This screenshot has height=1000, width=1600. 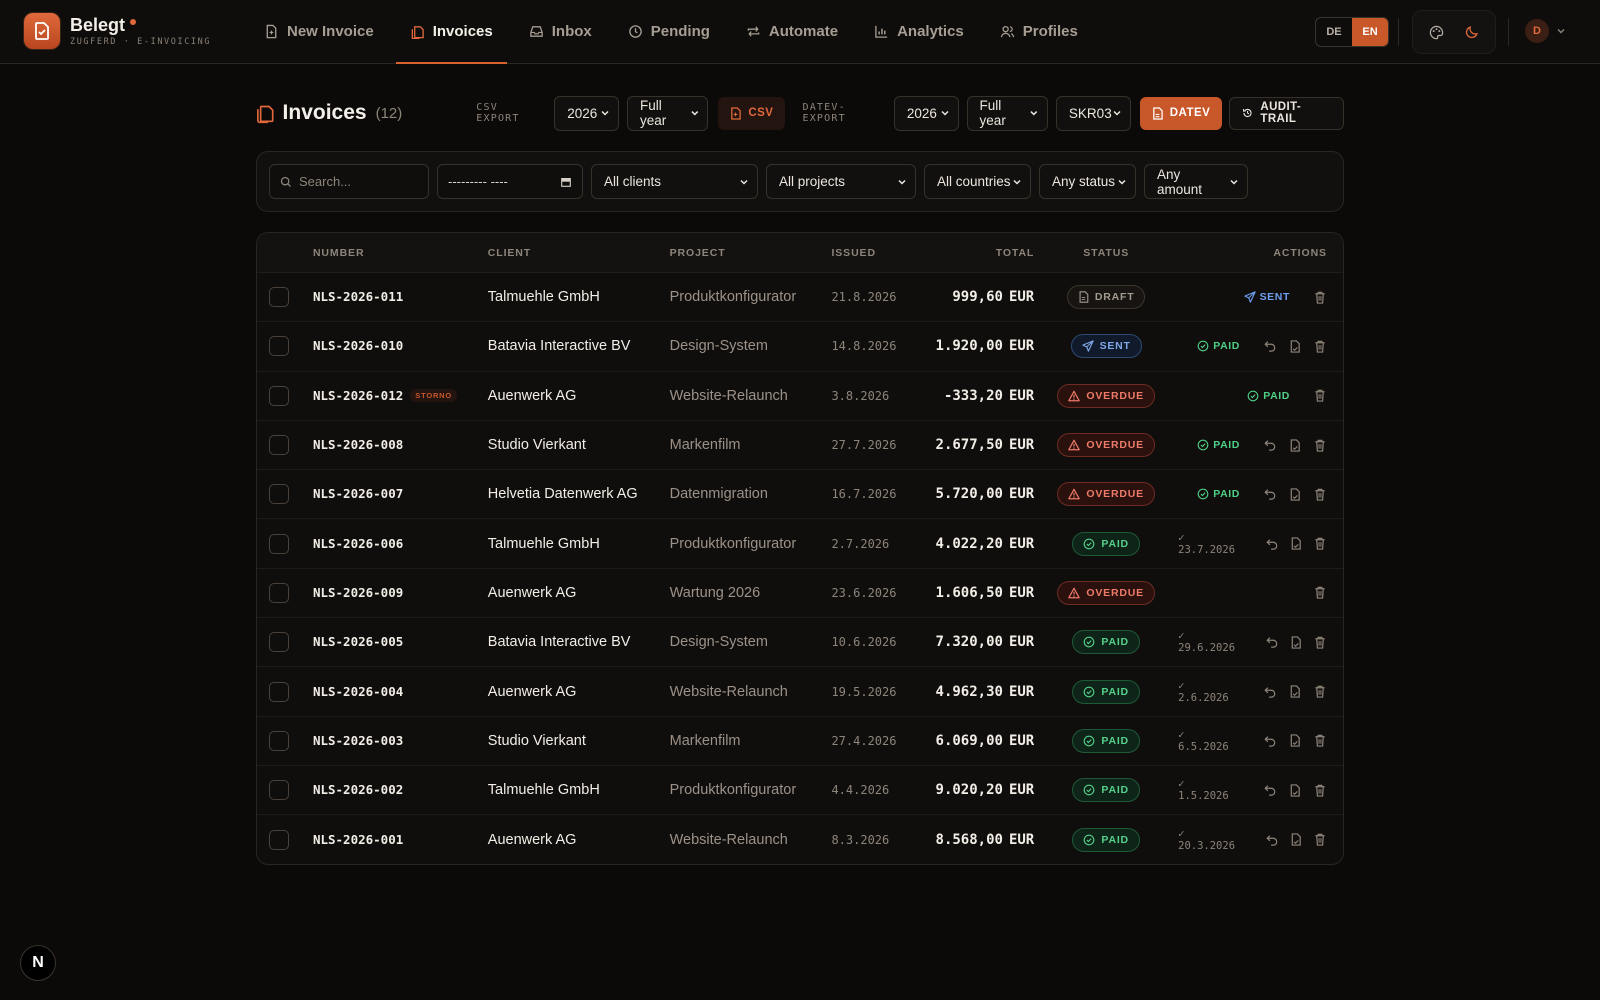 I want to click on column-issued: ISSUED, so click(x=877, y=253).